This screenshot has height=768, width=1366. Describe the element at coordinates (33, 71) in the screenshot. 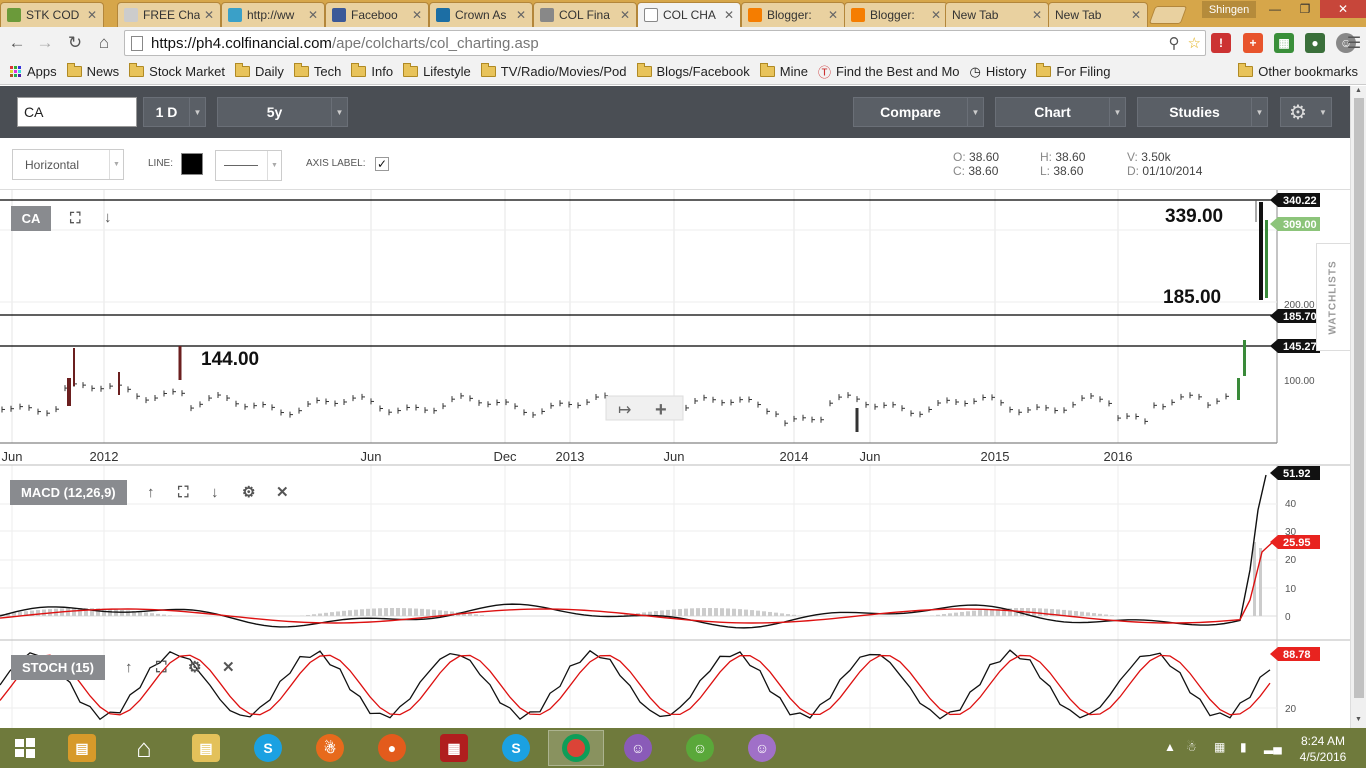

I see `bookmark-item: Apps` at that location.